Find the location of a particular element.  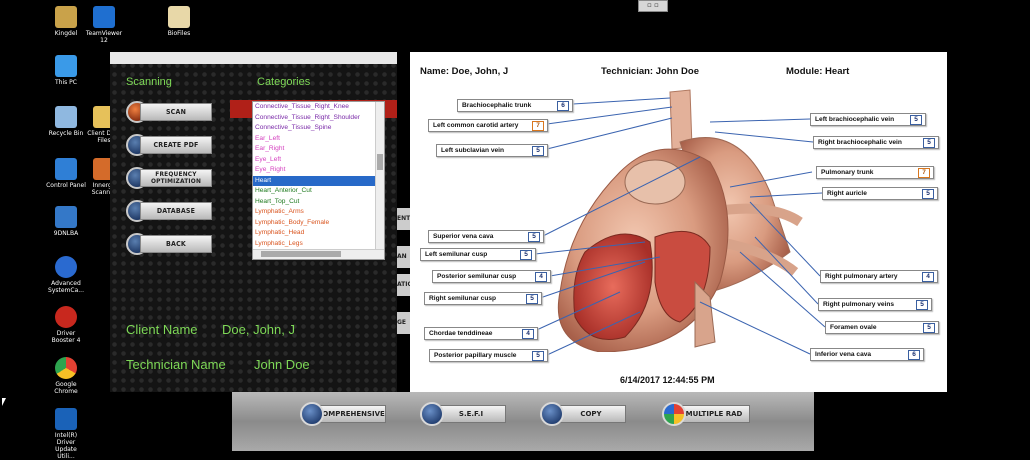

desktop-icon-label: Kingdel is located at coordinates (66, 33).